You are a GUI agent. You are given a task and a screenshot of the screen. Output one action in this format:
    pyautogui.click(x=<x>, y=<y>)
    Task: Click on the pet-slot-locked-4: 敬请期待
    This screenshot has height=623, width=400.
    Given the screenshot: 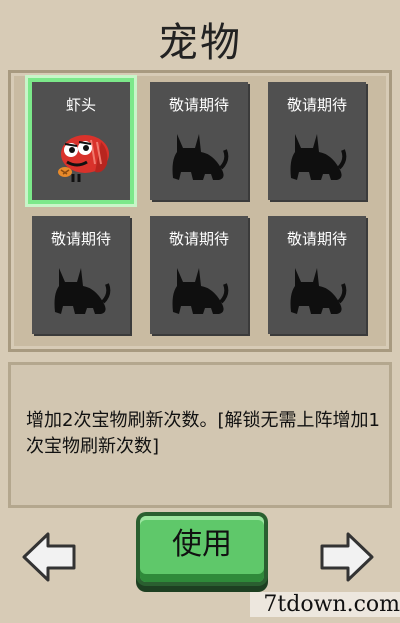 What is the action you would take?
    pyautogui.click(x=81, y=275)
    